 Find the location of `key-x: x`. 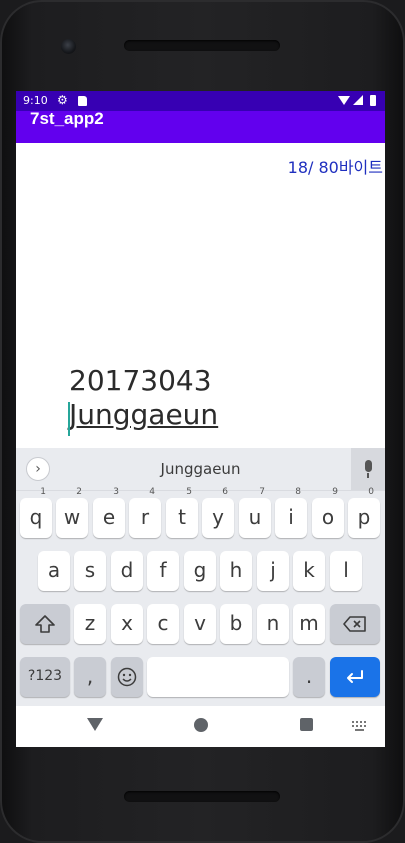

key-x: x is located at coordinates (127, 624).